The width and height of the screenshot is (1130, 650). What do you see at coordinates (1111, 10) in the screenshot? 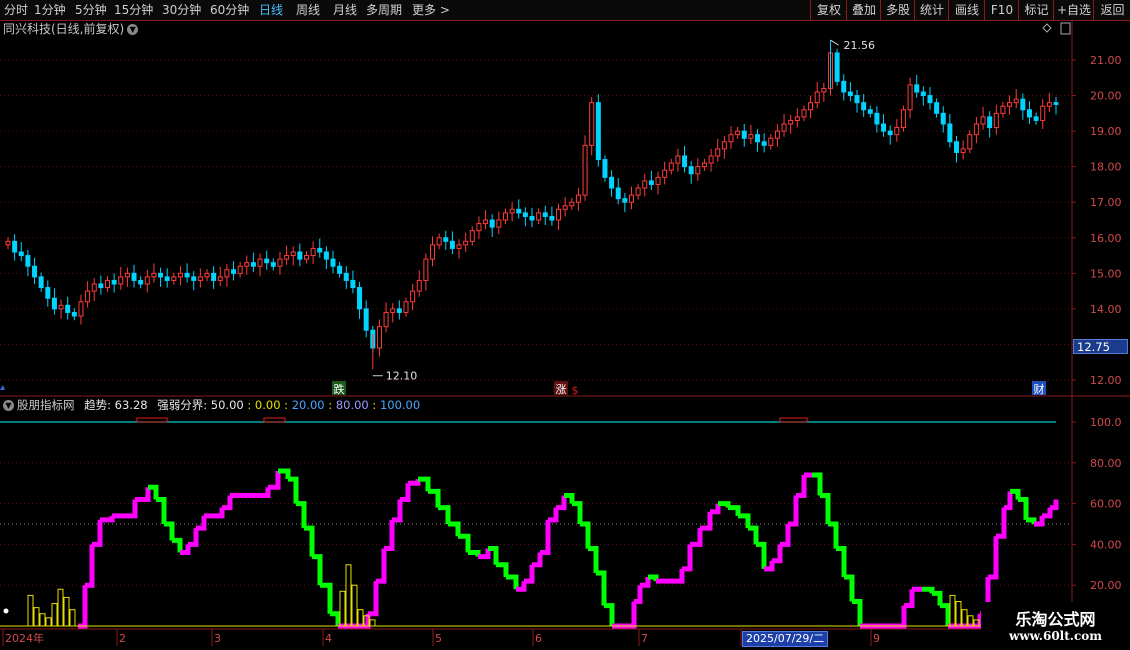
I see `back-button: 返回` at bounding box center [1111, 10].